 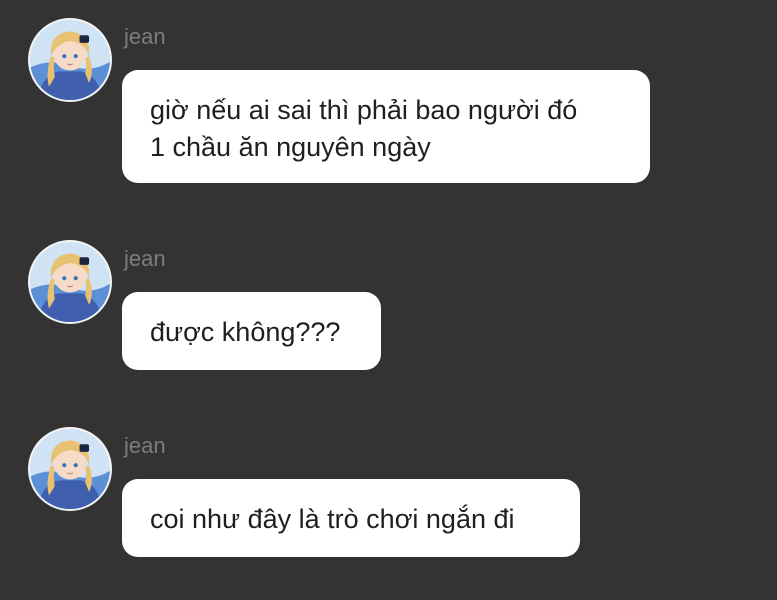 I want to click on message-text: được không???, so click(x=245, y=332).